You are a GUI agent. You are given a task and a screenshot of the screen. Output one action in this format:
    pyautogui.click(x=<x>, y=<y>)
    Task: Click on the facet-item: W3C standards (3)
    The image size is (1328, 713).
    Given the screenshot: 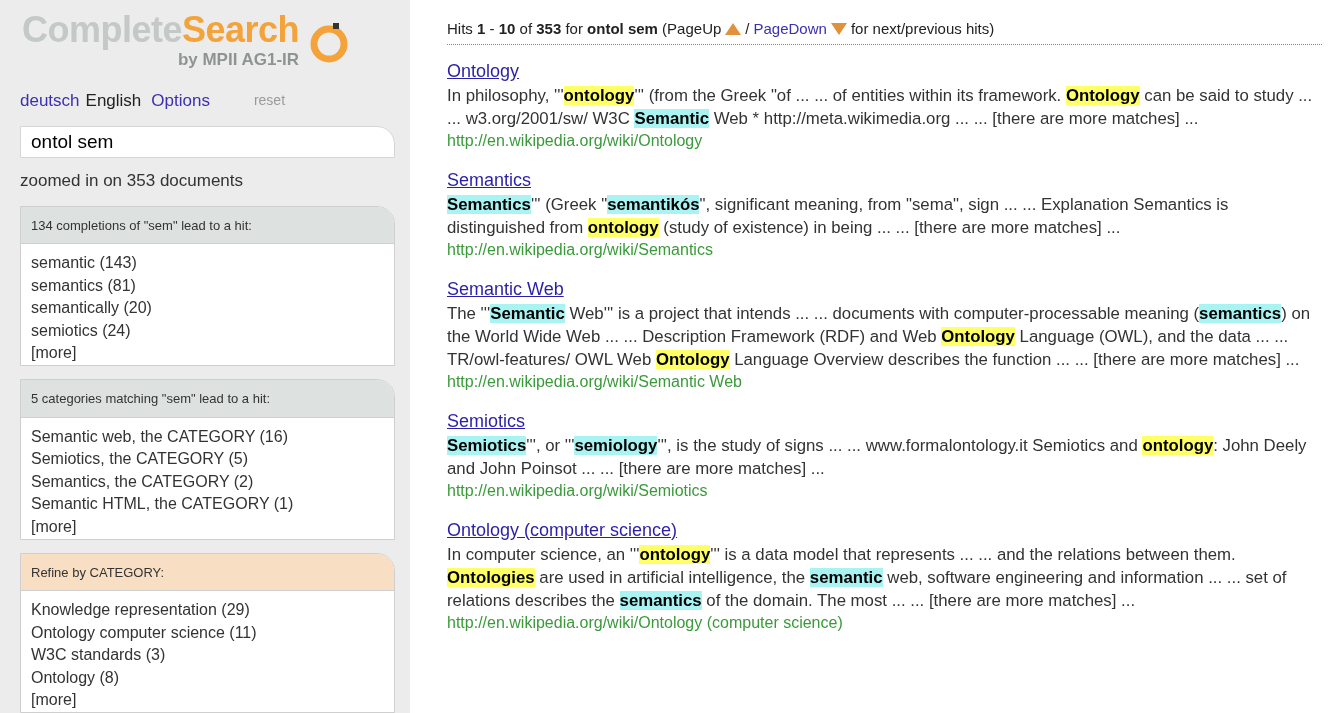 What is the action you would take?
    pyautogui.click(x=207, y=655)
    